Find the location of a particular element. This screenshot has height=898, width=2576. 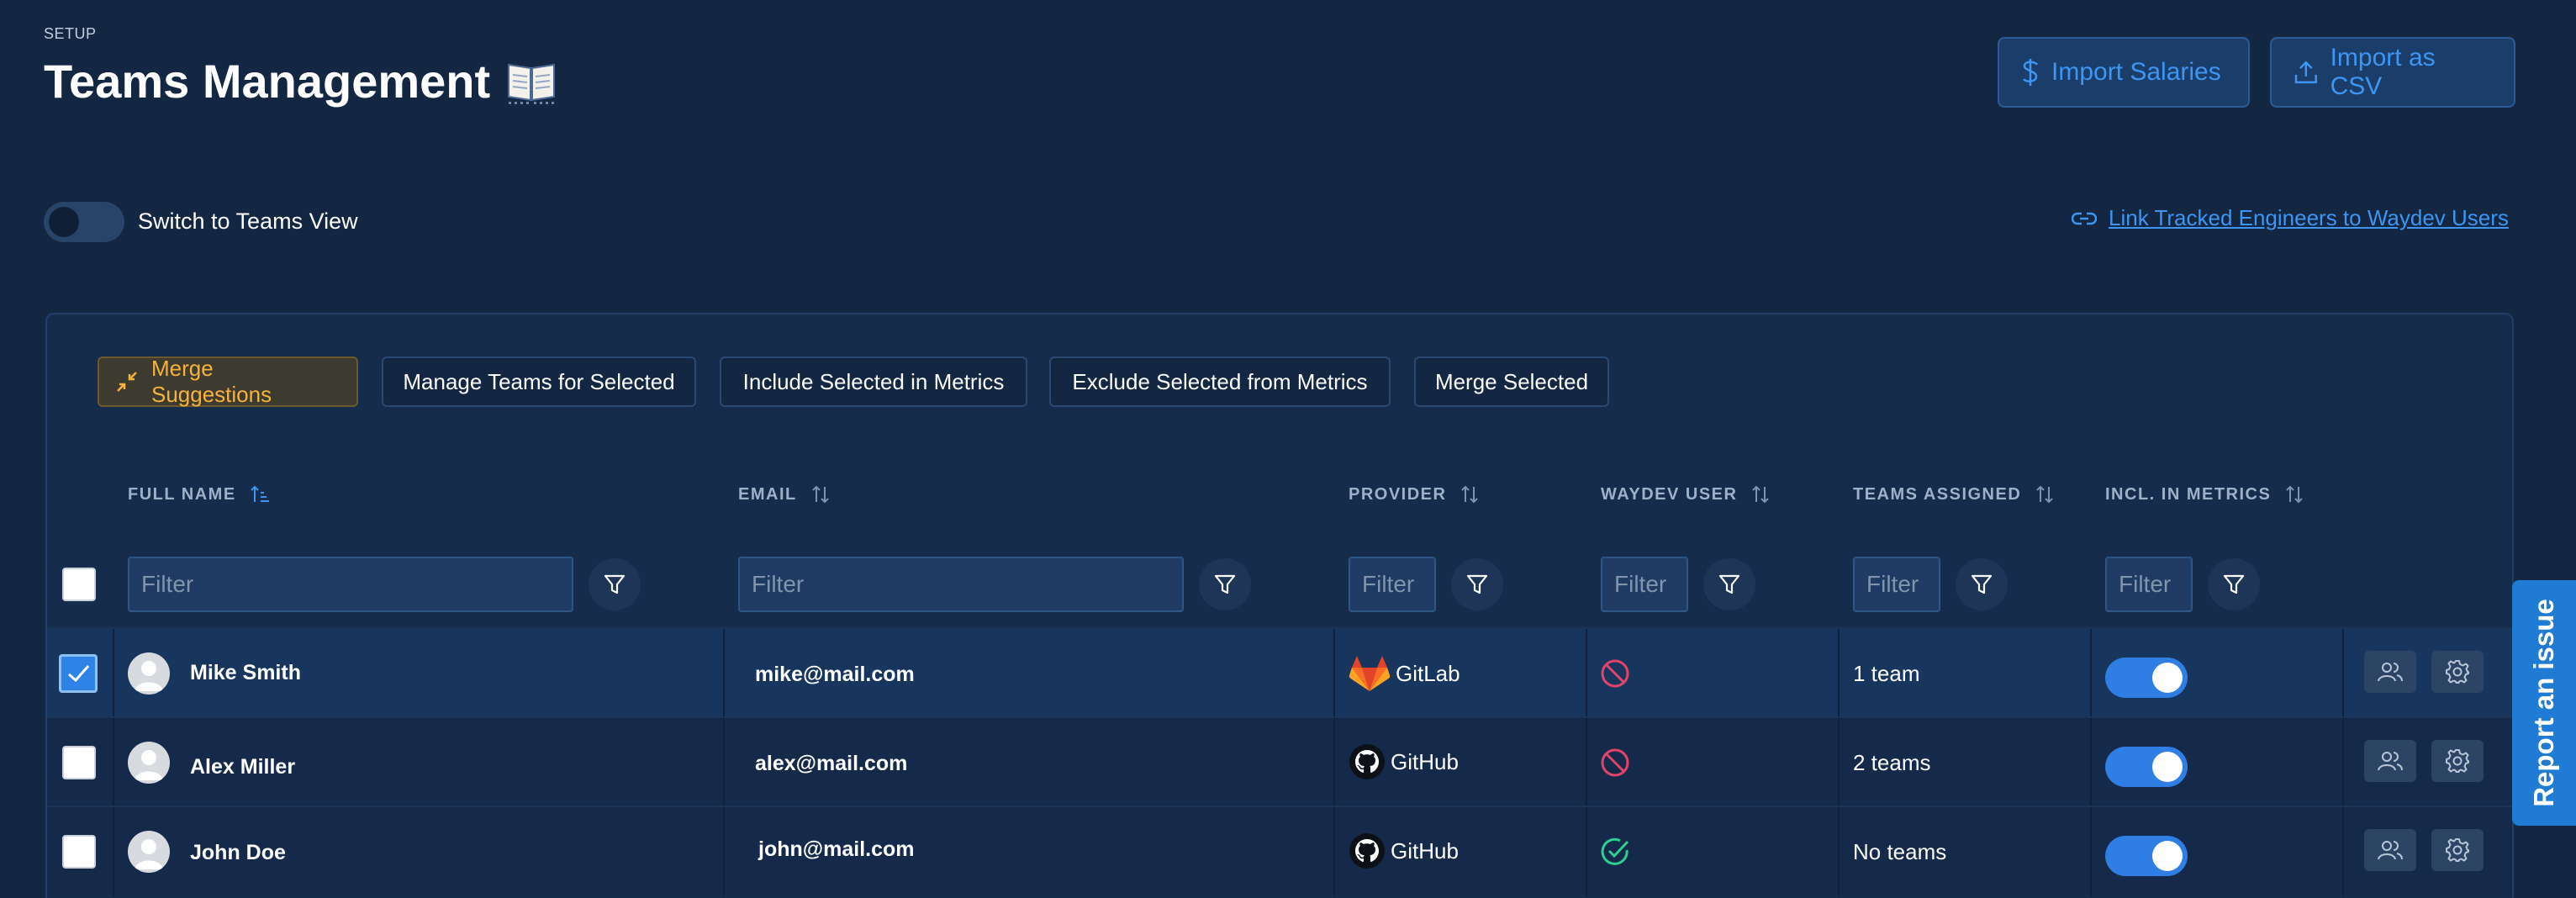

email-filter-button is located at coordinates (1225, 584).